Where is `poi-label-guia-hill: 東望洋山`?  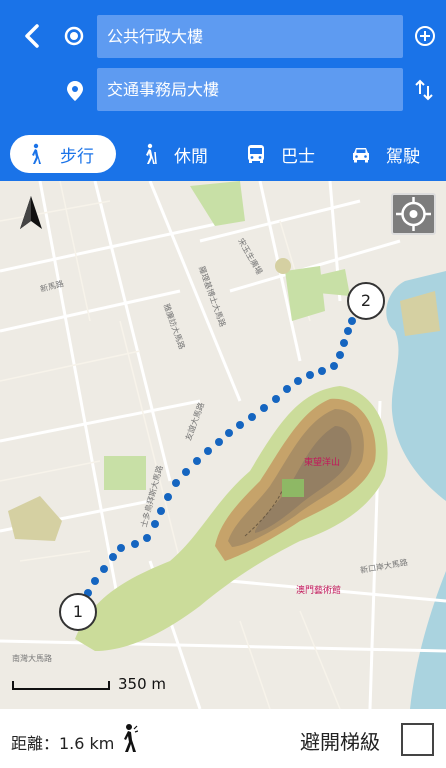 poi-label-guia-hill: 東望洋山 is located at coordinates (322, 463).